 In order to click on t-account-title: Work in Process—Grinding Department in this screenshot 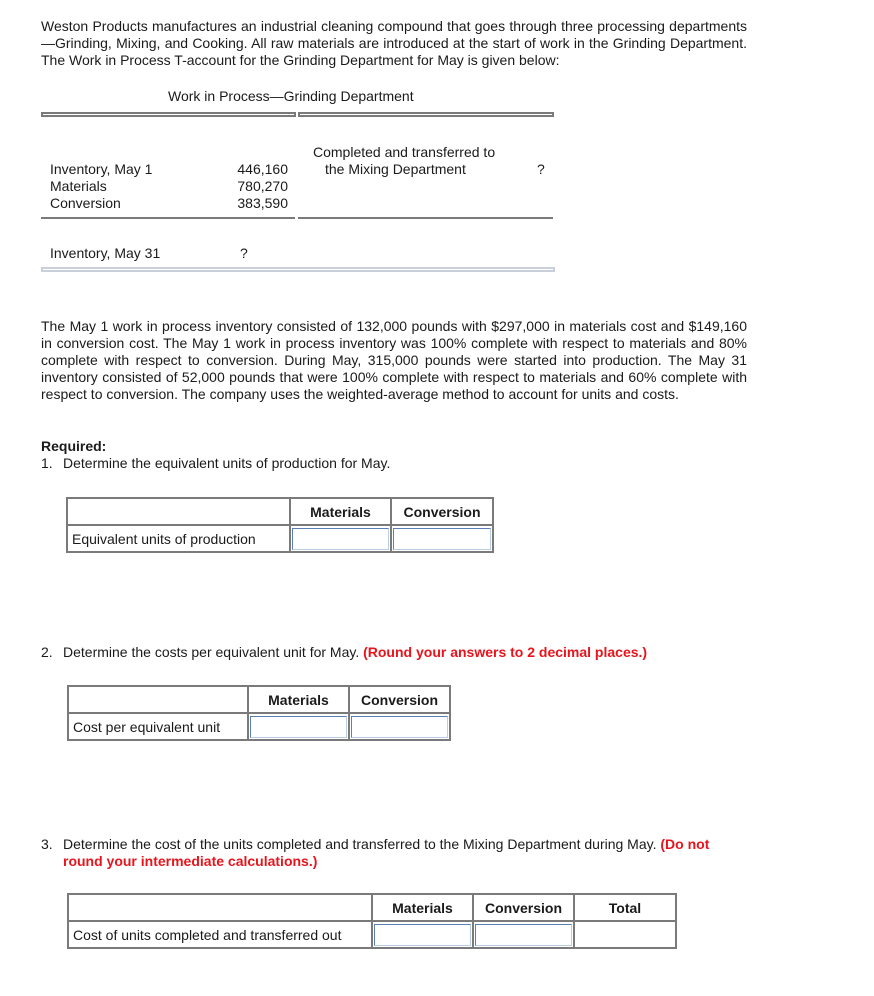, I will do `click(291, 96)`.